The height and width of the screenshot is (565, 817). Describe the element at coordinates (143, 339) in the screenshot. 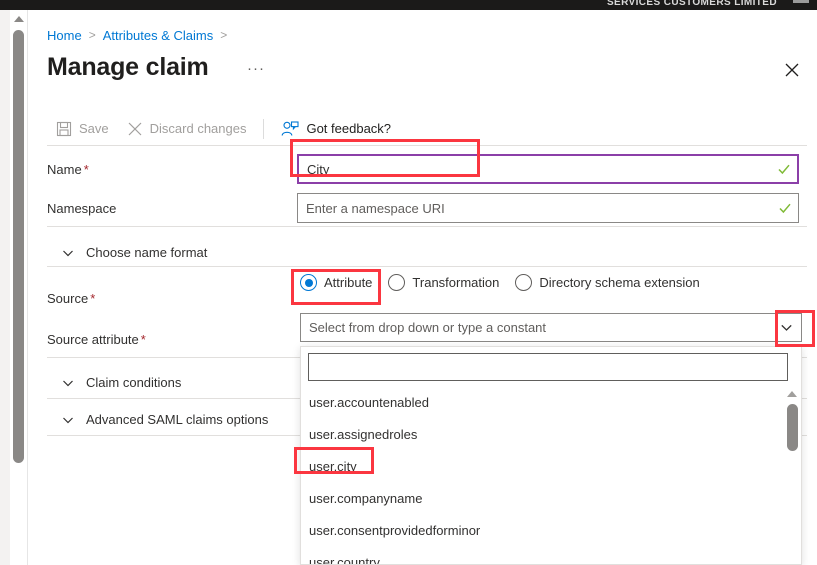

I see `source-attribute-required-marker: *` at that location.